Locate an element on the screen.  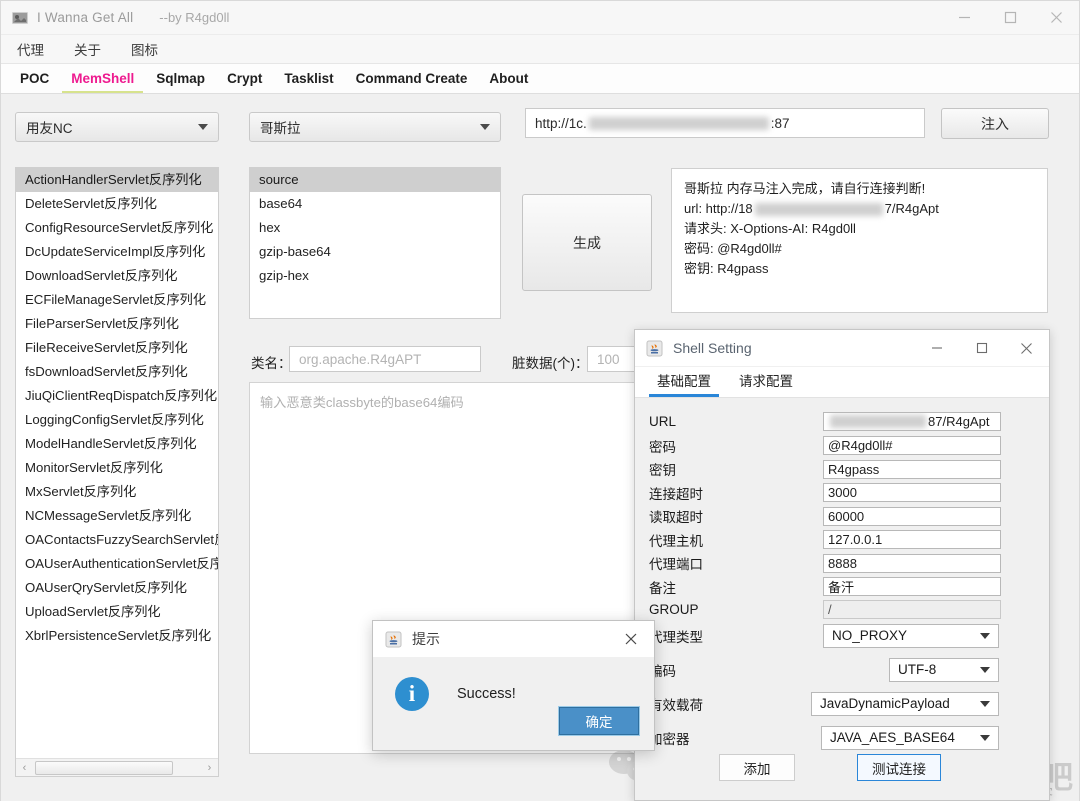
vuln-list-item: DownloadServlet反序列化 is located at coordinates (117, 276).